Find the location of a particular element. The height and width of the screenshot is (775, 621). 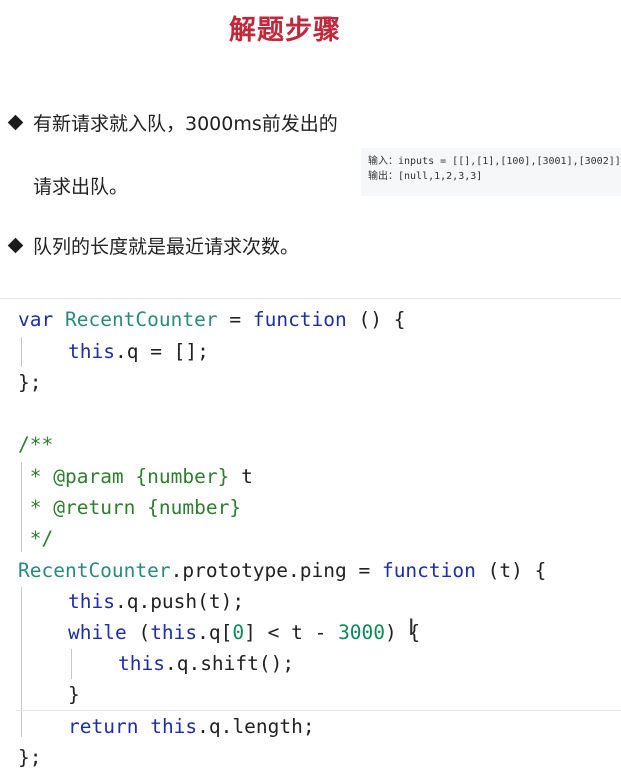

bullet-item: 队列的长度就是最近请求次数。 is located at coordinates (153, 245).